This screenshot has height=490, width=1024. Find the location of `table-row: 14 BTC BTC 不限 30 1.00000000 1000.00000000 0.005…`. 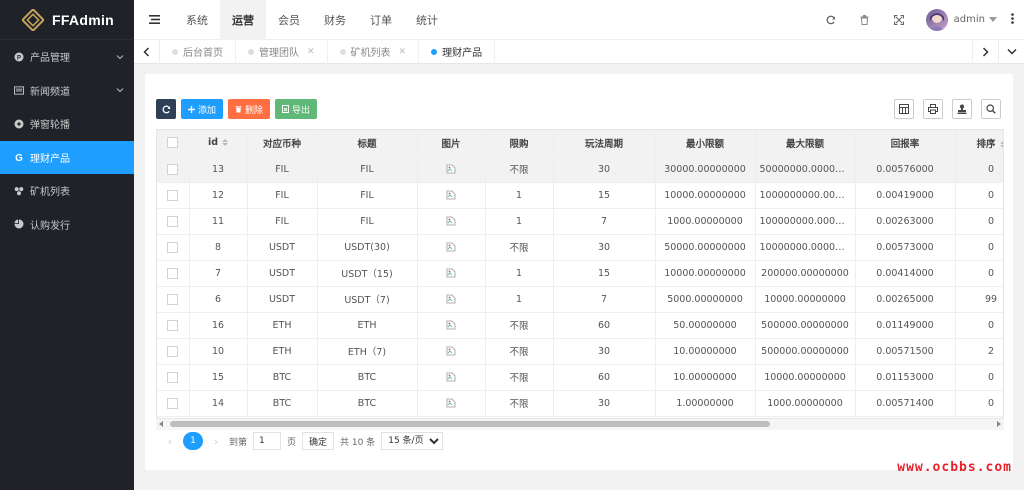

table-row: 14 BTC BTC 不限 30 1.00000000 1000.00000000 0.005… is located at coordinates (580, 403).